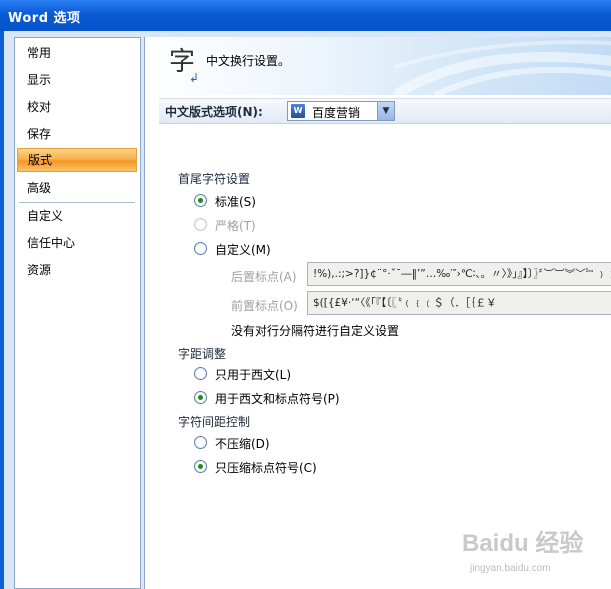  Describe the element at coordinates (235, 226) in the screenshot. I see `radio-label: 严格(T)` at that location.